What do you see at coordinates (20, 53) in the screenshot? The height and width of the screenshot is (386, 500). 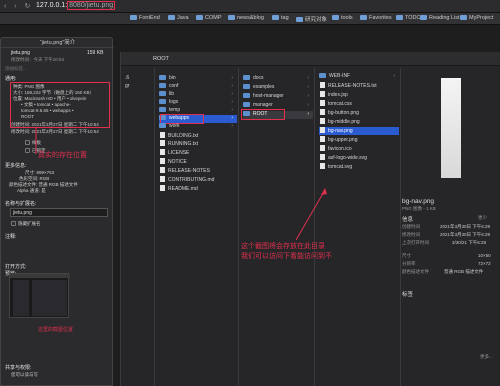 I see `info-filename: jietu.png` at bounding box center [20, 53].